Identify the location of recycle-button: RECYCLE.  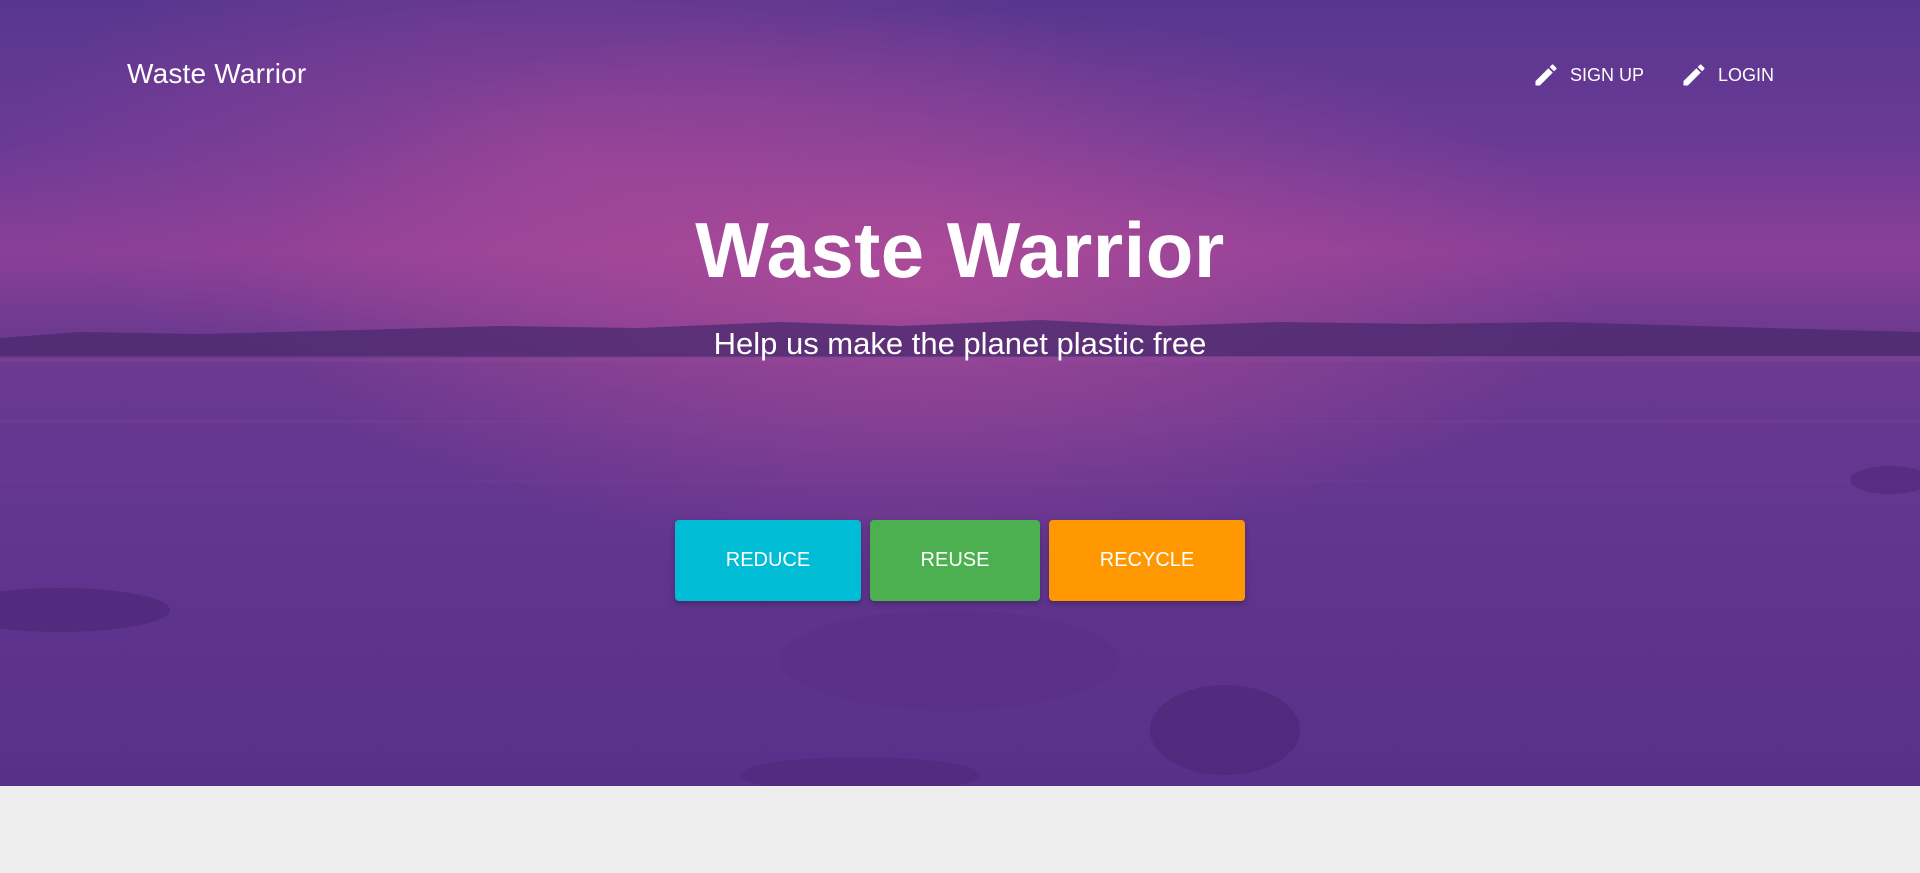
(1147, 560).